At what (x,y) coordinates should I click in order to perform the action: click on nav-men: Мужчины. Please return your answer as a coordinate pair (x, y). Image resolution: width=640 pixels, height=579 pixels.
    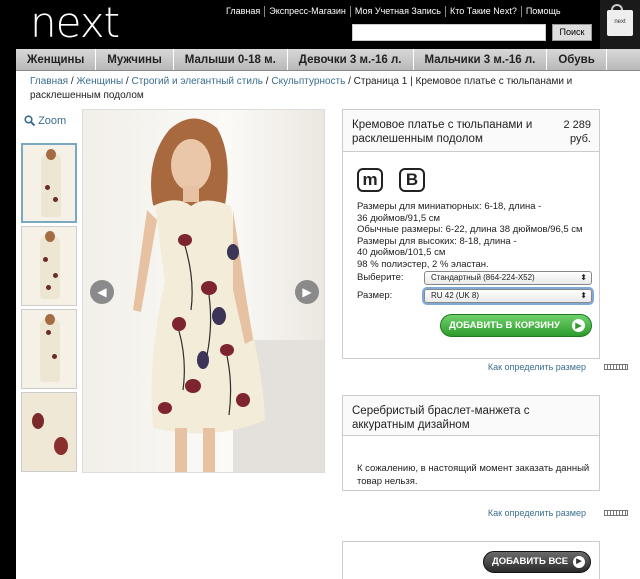
    Looking at the image, I should click on (135, 59).